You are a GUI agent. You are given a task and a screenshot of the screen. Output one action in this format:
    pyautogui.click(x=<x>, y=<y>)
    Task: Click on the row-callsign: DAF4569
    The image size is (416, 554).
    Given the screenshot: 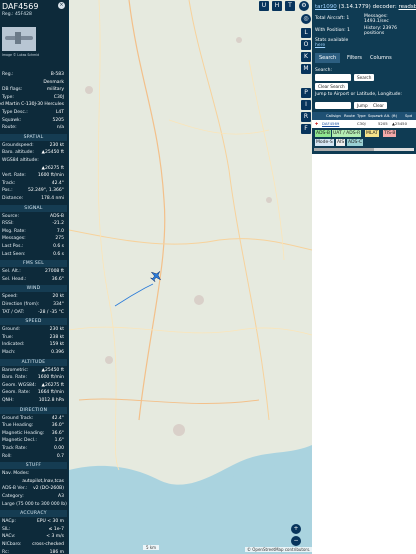 What is the action you would take?
    pyautogui.click(x=330, y=124)
    